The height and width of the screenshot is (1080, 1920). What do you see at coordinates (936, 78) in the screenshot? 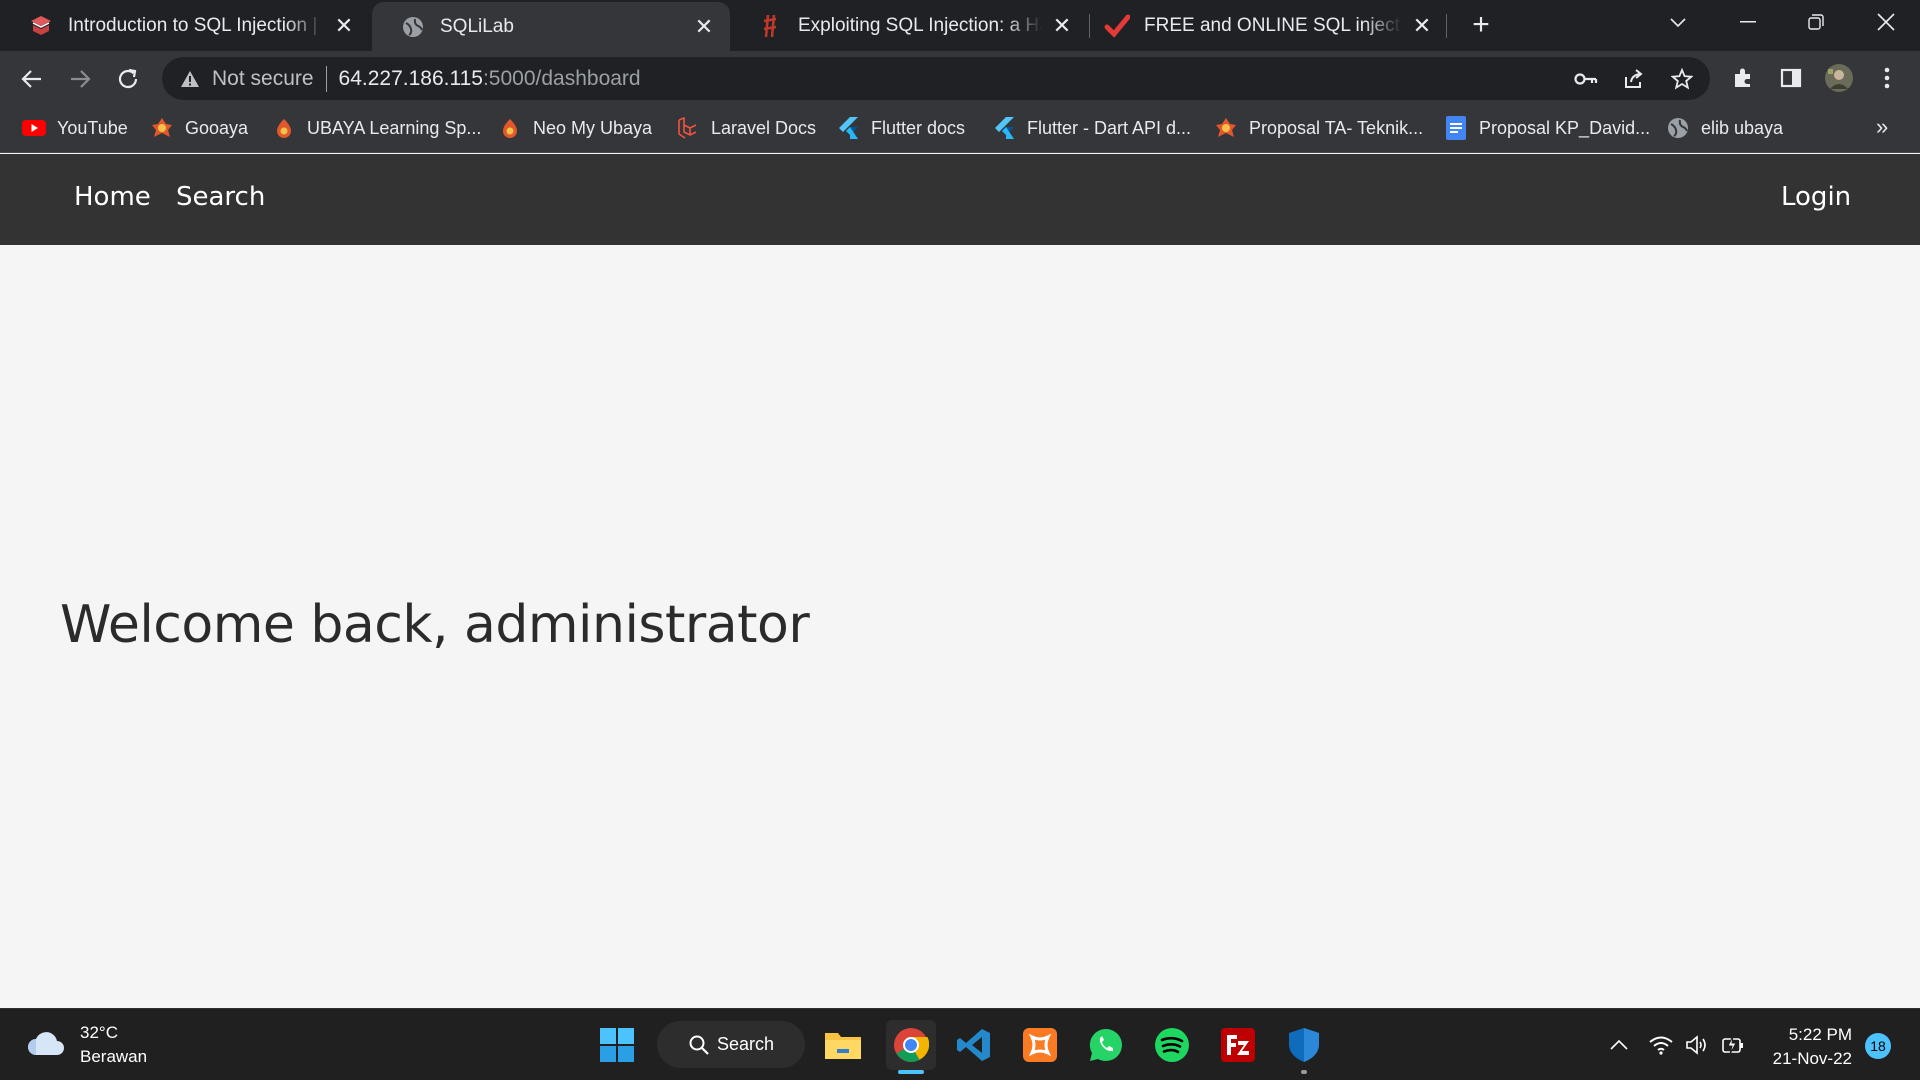
I see `address-bar: Not secure 64.227.186.115:5000/dashboard` at bounding box center [936, 78].